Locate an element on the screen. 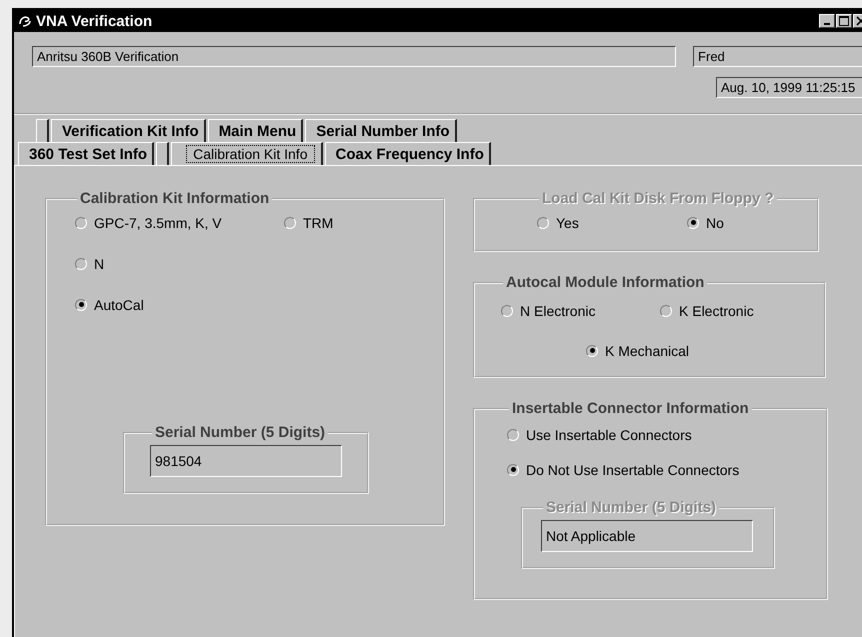 The height and width of the screenshot is (637, 862). window-title: VNA Verification is located at coordinates (94, 21).